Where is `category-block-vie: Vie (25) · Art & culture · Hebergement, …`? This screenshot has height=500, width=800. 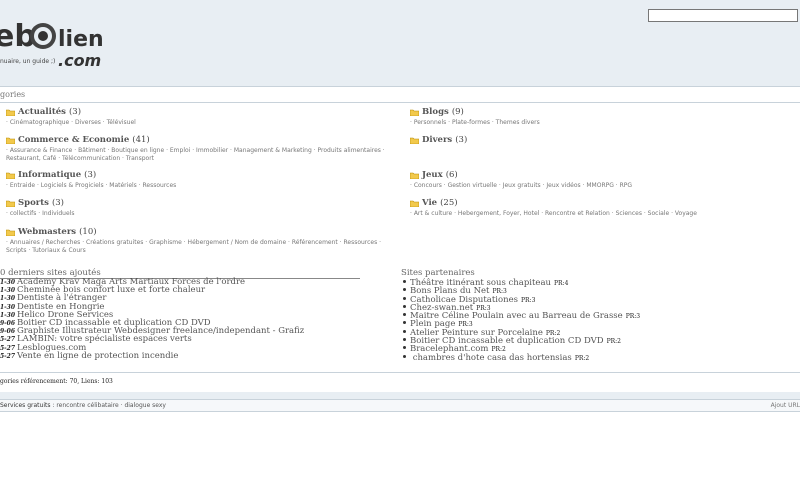 category-block-vie: Vie (25) · Art & culture · Hebergement, … is located at coordinates (602, 208).